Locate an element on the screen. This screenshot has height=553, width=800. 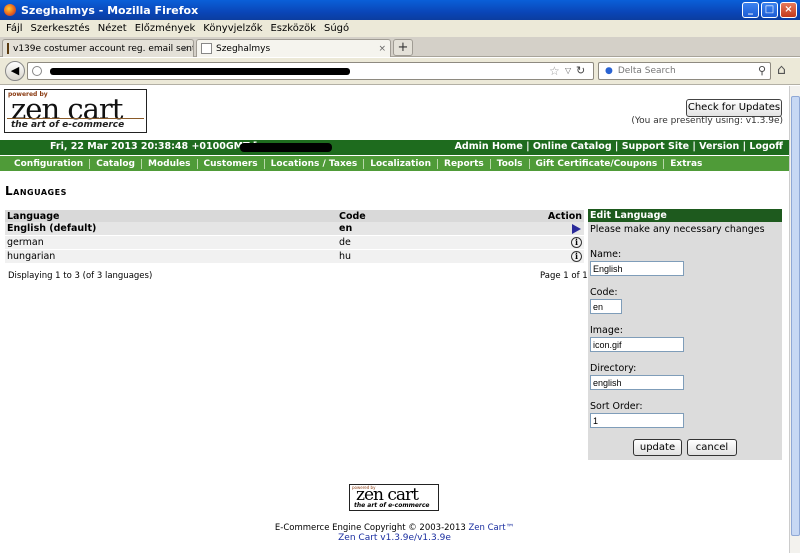
table-header: Language Code Action is located at coordinates (294, 216).